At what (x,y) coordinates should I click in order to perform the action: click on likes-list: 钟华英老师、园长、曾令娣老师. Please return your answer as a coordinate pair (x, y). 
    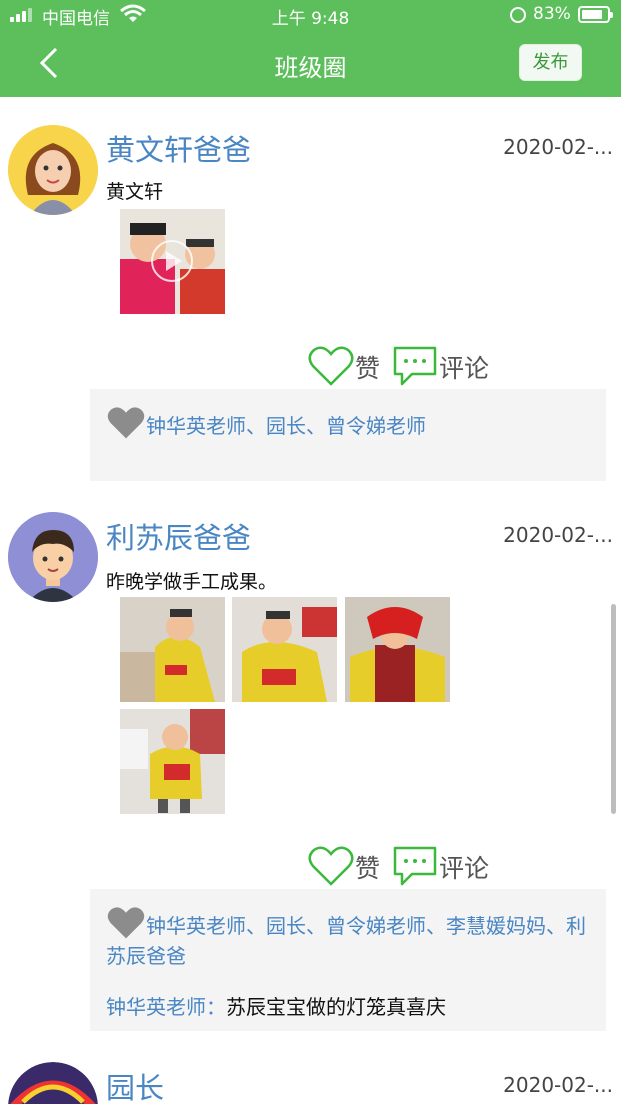
    Looking at the image, I should click on (351, 426).